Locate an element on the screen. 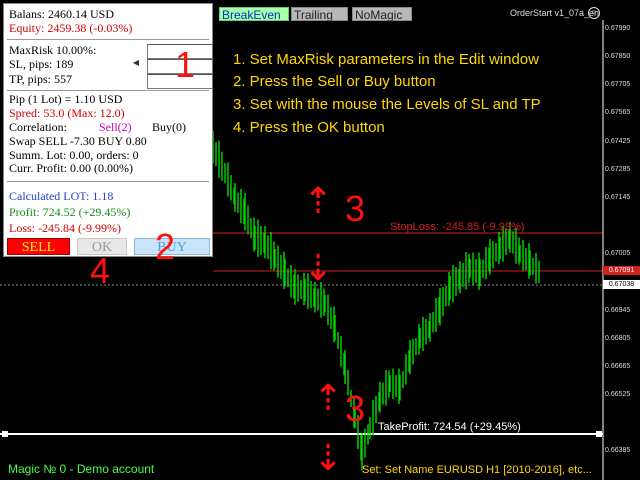 The image size is (640, 480). takeprofit-label: TakeProfit: 724.54 (+29.45%) is located at coordinates (449, 427).